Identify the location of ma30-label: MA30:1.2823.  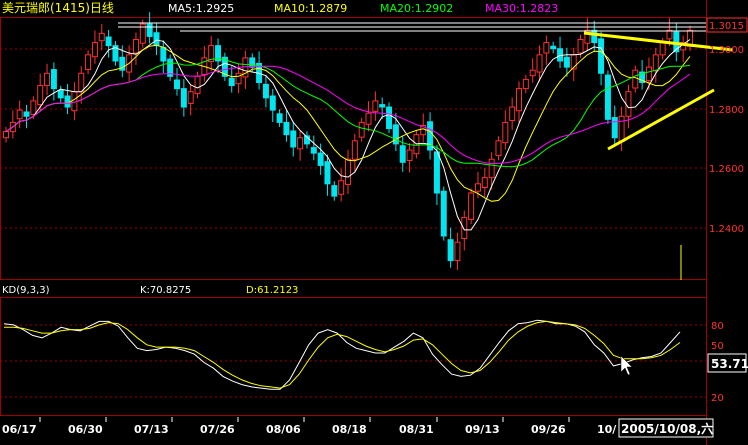
(521, 8).